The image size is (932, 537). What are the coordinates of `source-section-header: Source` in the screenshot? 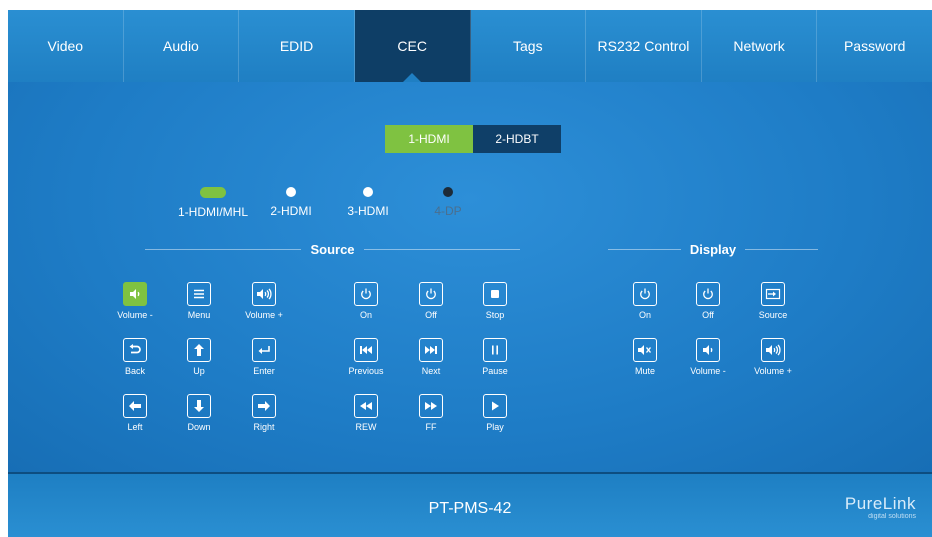 It's located at (333, 249).